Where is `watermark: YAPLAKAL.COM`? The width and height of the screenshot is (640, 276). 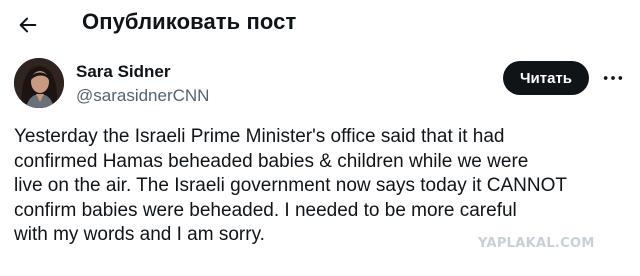
watermark: YAPLAKAL.COM is located at coordinates (536, 243).